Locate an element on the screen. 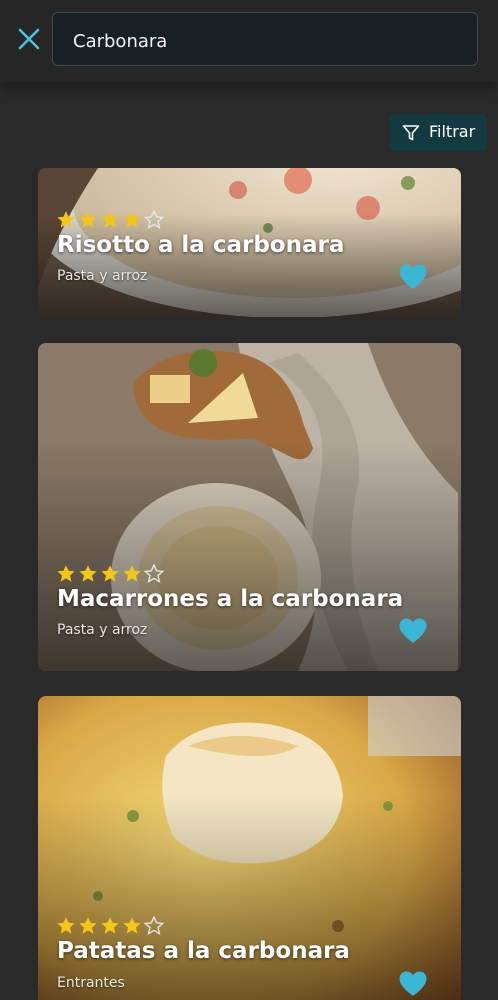  close-icon is located at coordinates (29, 39).